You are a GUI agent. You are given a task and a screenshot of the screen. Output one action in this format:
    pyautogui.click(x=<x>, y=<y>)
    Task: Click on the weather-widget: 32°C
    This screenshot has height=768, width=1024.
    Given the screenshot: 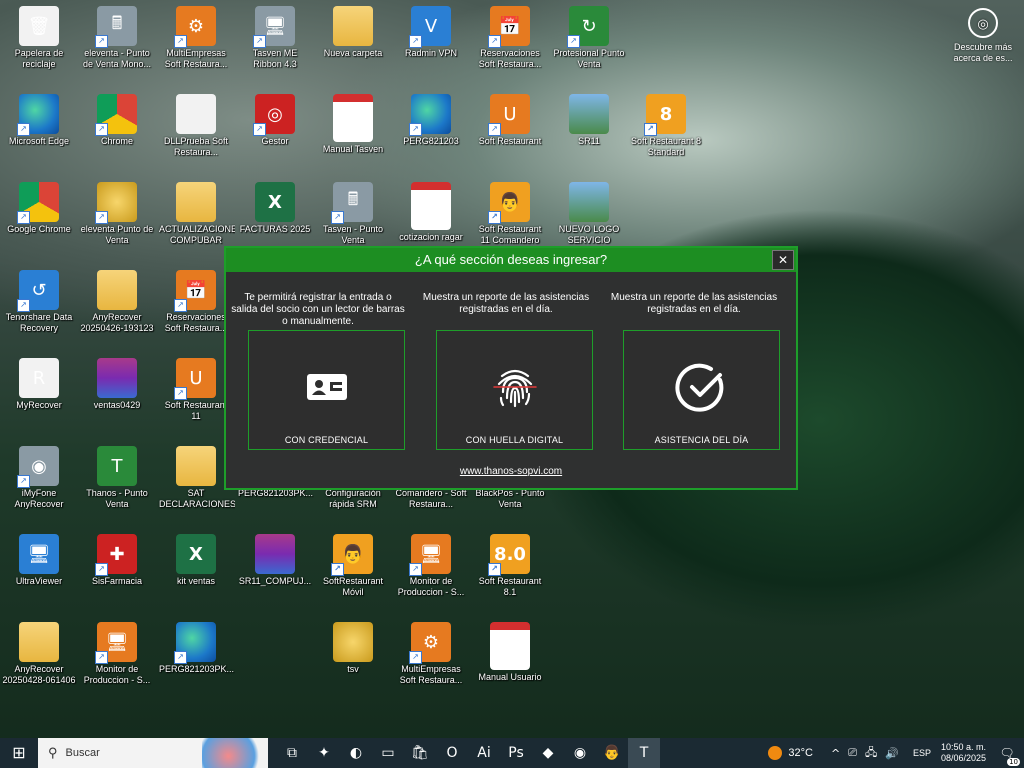 What is the action you would take?
    pyautogui.click(x=790, y=753)
    